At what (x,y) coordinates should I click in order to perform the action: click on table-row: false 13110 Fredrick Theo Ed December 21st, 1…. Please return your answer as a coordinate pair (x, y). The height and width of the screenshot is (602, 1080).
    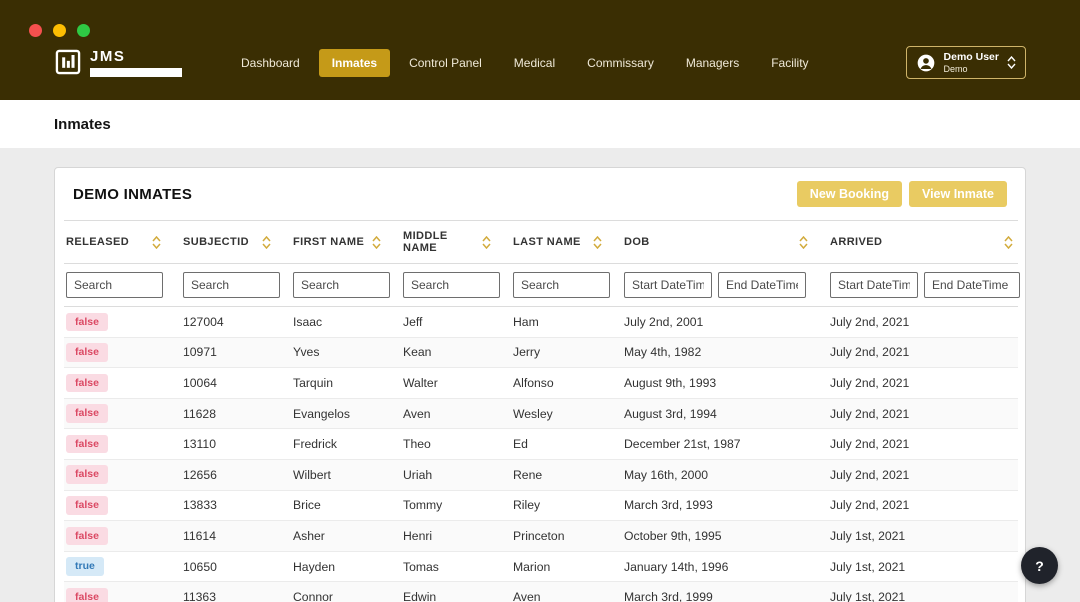
    Looking at the image, I should click on (541, 444).